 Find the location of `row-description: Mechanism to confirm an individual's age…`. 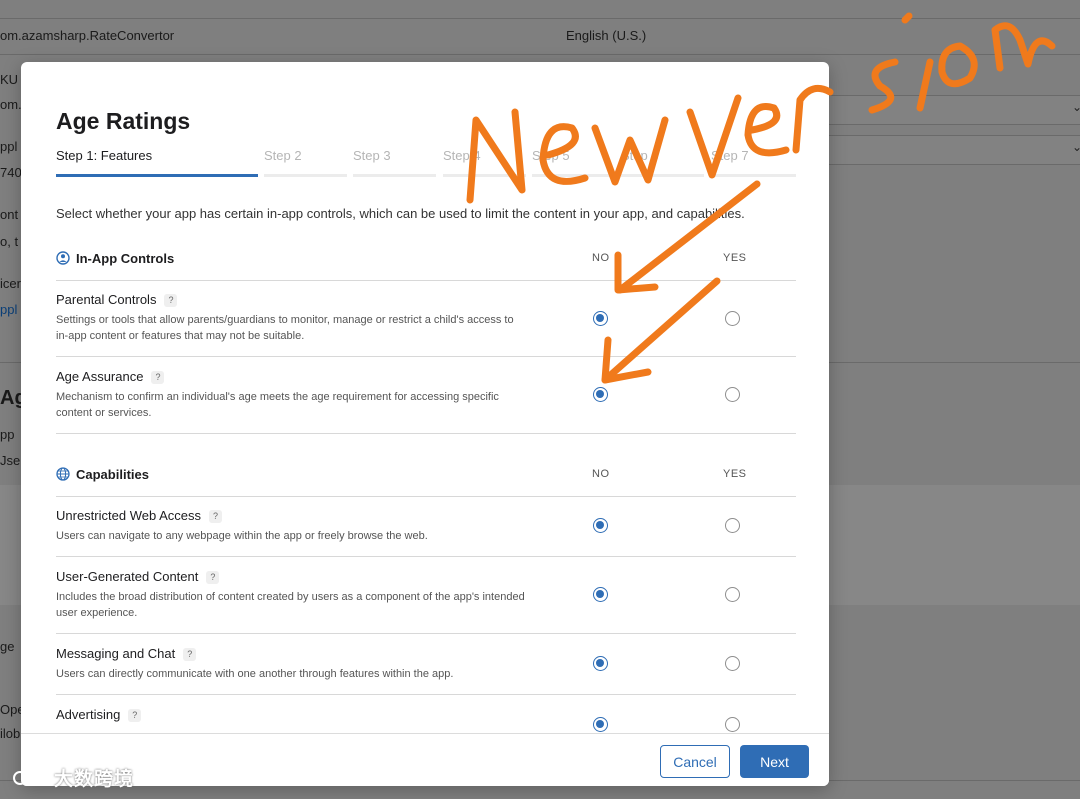

row-description: Mechanism to confirm an individual's age… is located at coordinates (277, 405).